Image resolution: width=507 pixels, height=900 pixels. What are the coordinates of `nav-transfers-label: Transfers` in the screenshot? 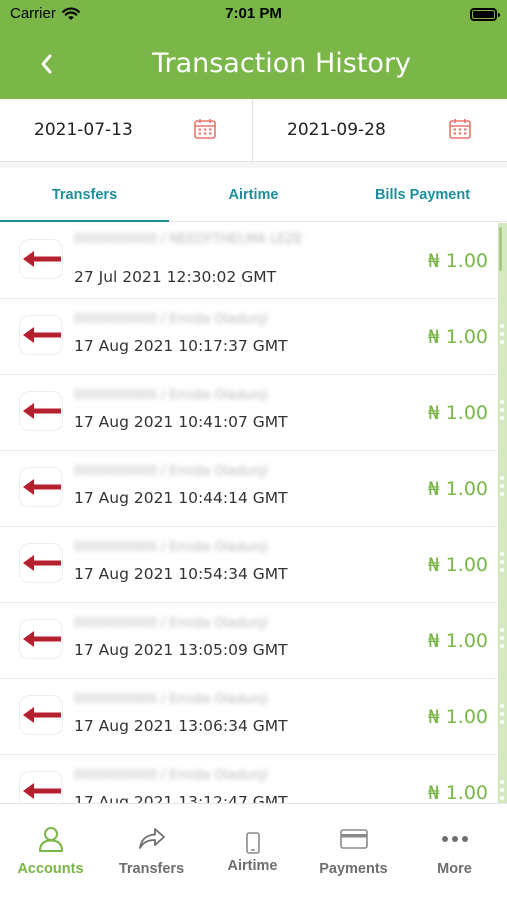 It's located at (151, 869).